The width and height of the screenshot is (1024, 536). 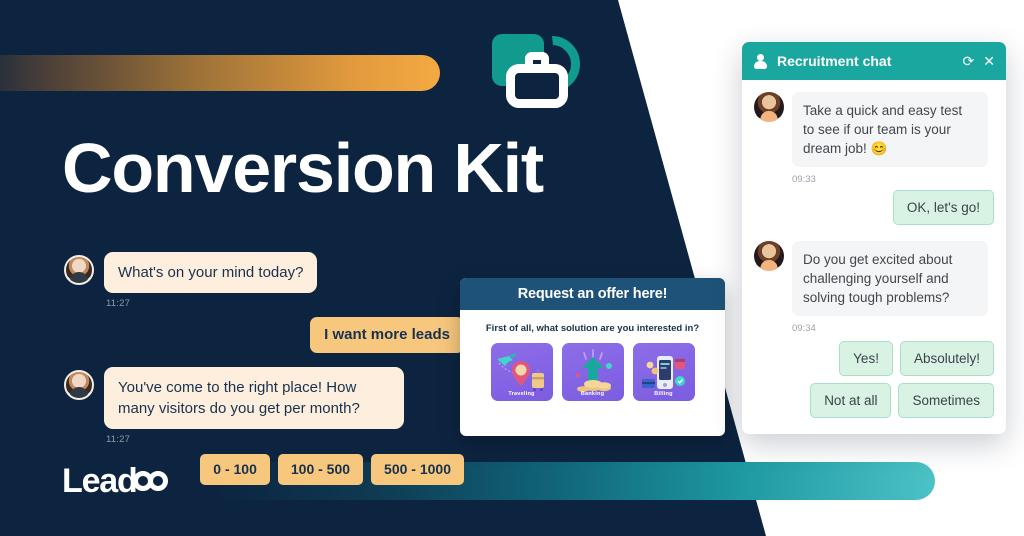 I want to click on answer-option-yes: Yes!, so click(x=866, y=358).